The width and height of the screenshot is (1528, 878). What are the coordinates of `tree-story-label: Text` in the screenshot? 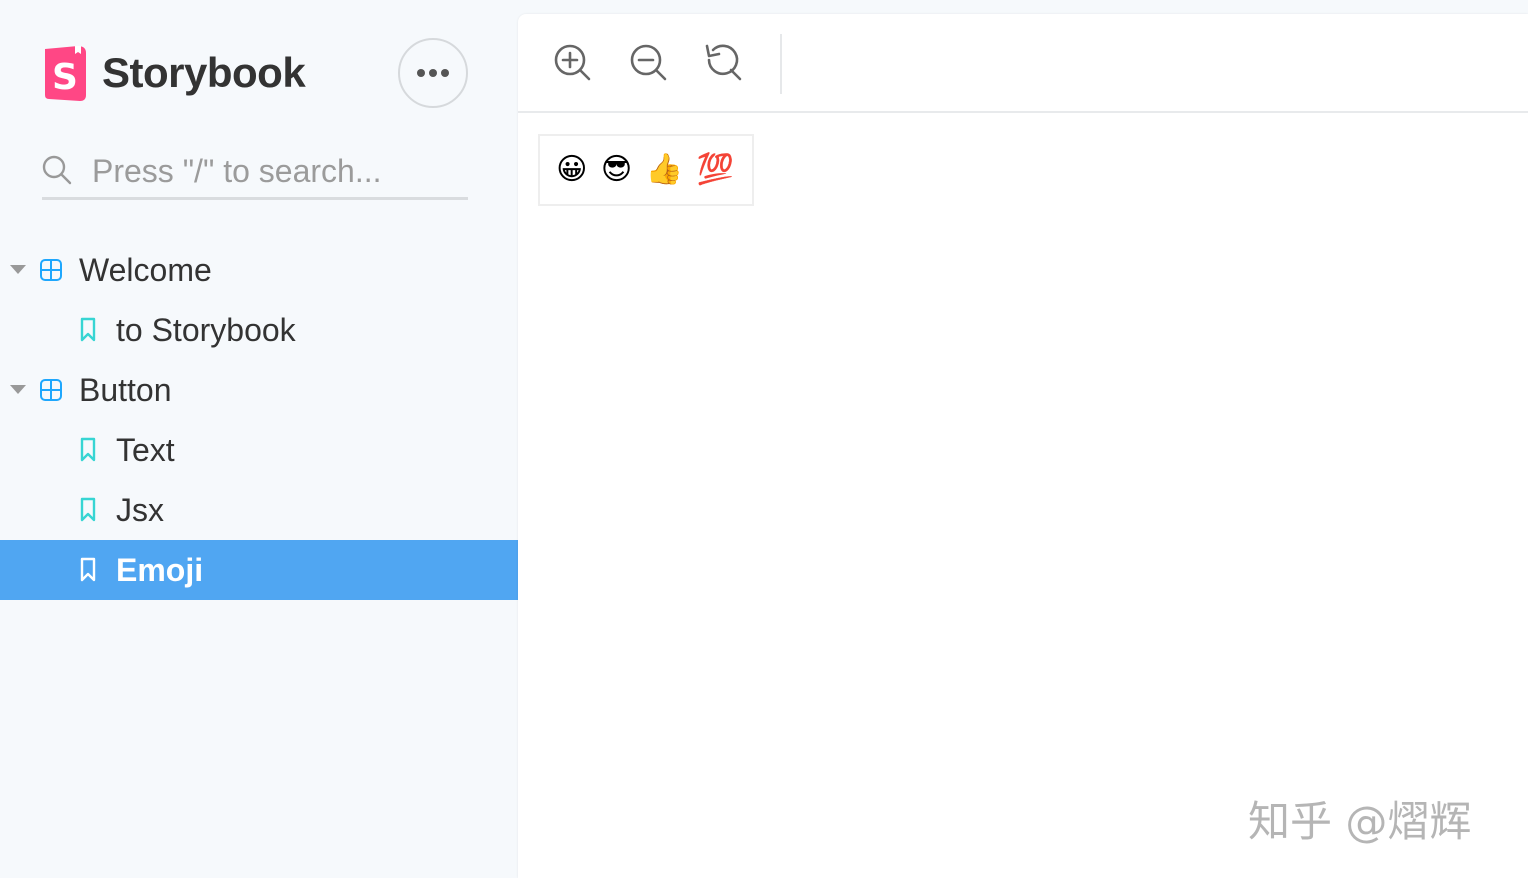 It's located at (145, 450).